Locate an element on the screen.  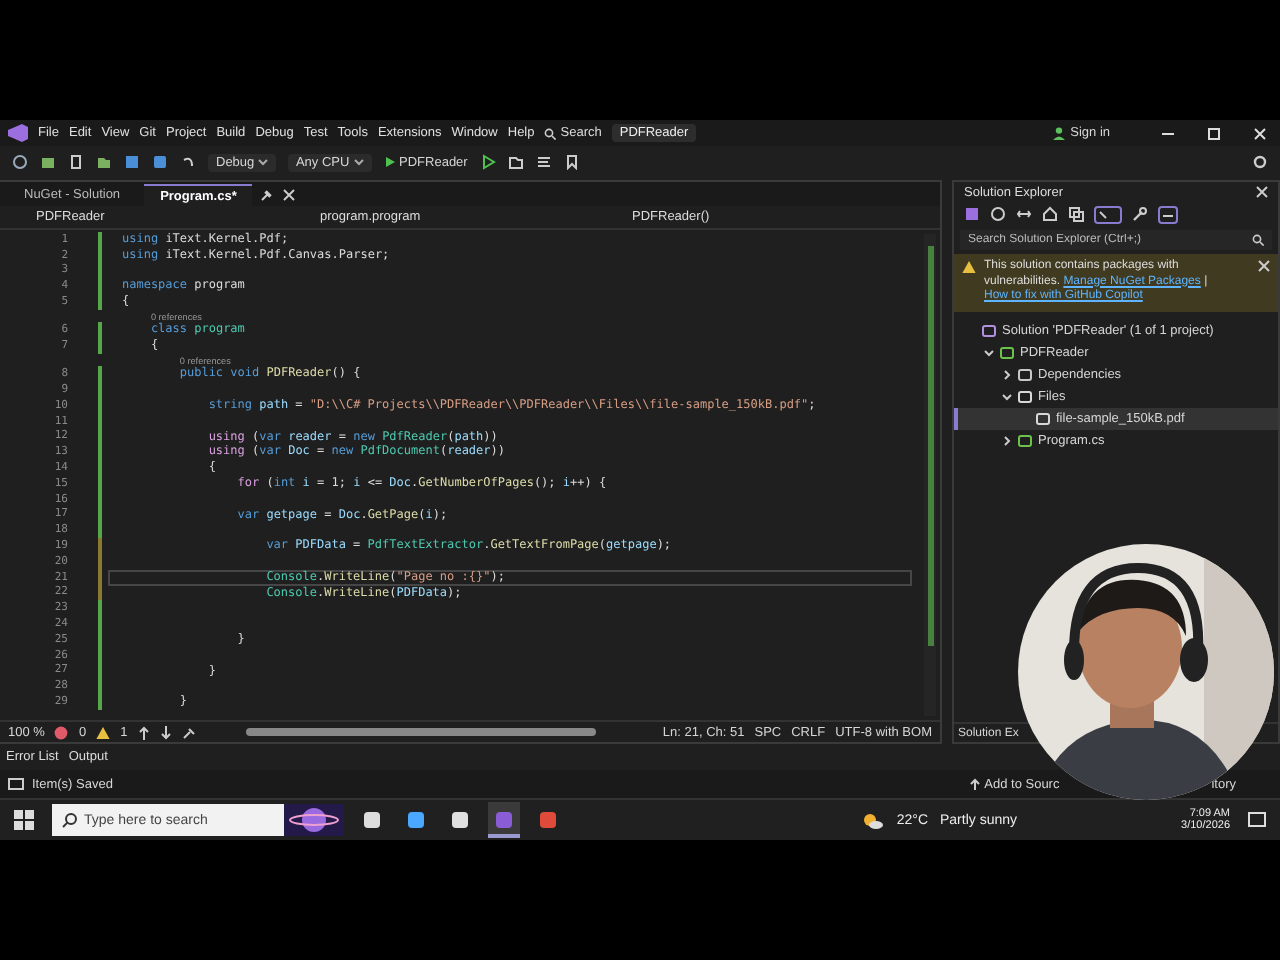
planet-icon is located at coordinates (314, 820).